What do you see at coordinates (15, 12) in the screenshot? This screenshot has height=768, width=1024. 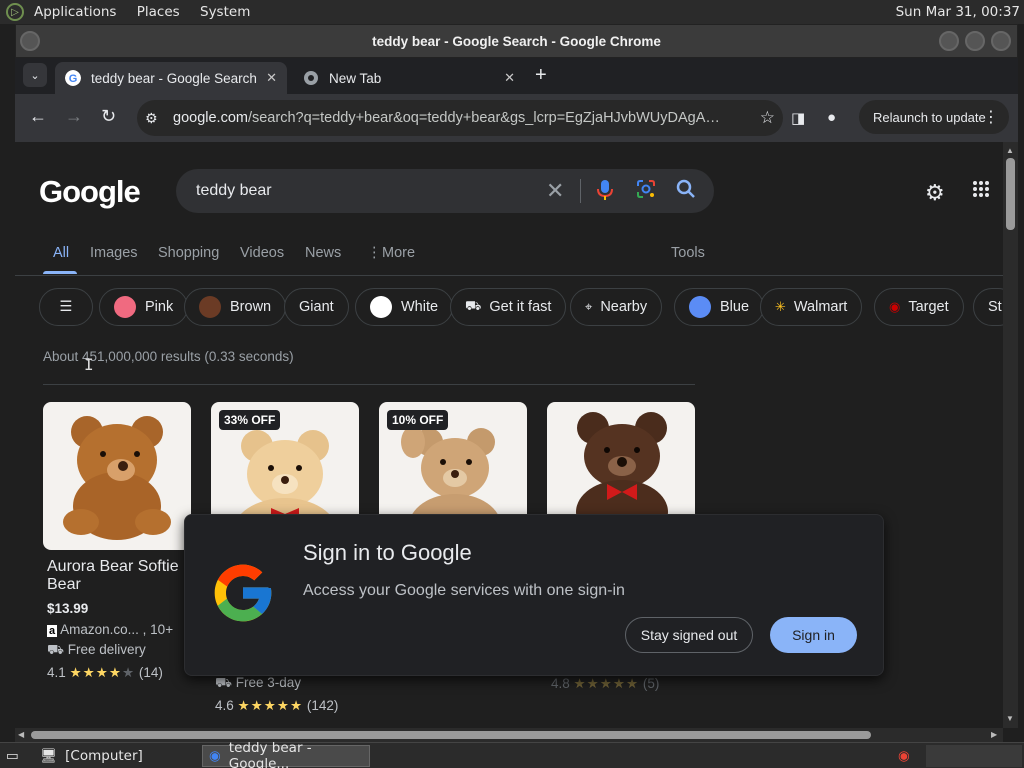 I see `os-logo-icon: ▷` at bounding box center [15, 12].